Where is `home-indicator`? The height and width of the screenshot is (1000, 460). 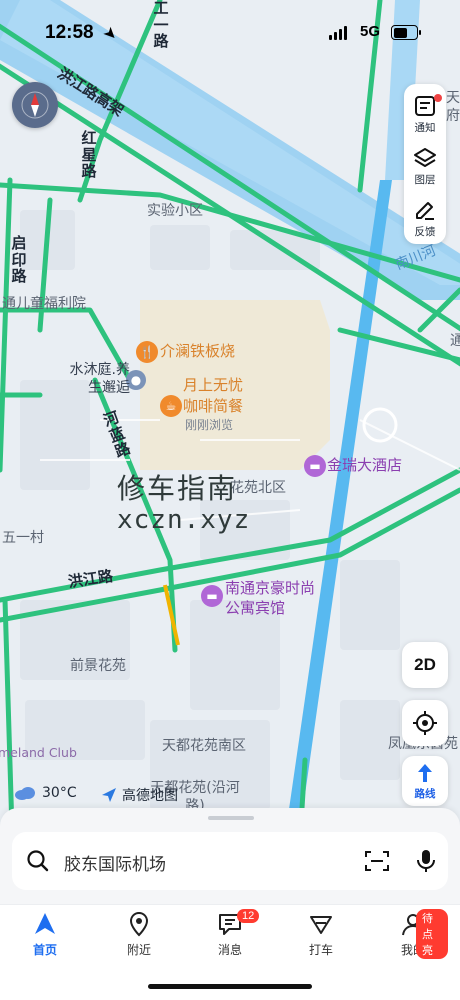
home-indicator is located at coordinates (230, 986).